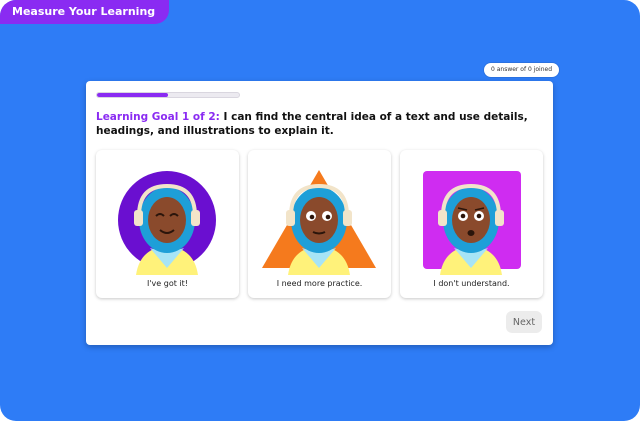  I want to click on option-dont-understand: I don't understand., so click(471, 224).